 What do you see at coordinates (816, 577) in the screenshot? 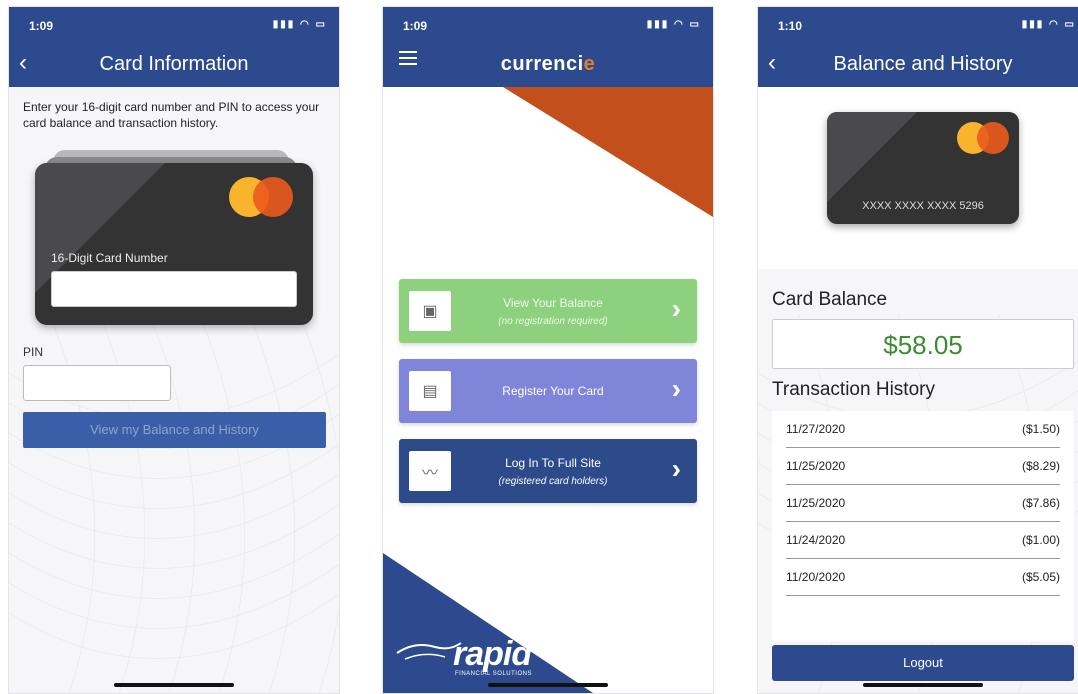
I see `transaction-date: 11/20/2020` at bounding box center [816, 577].